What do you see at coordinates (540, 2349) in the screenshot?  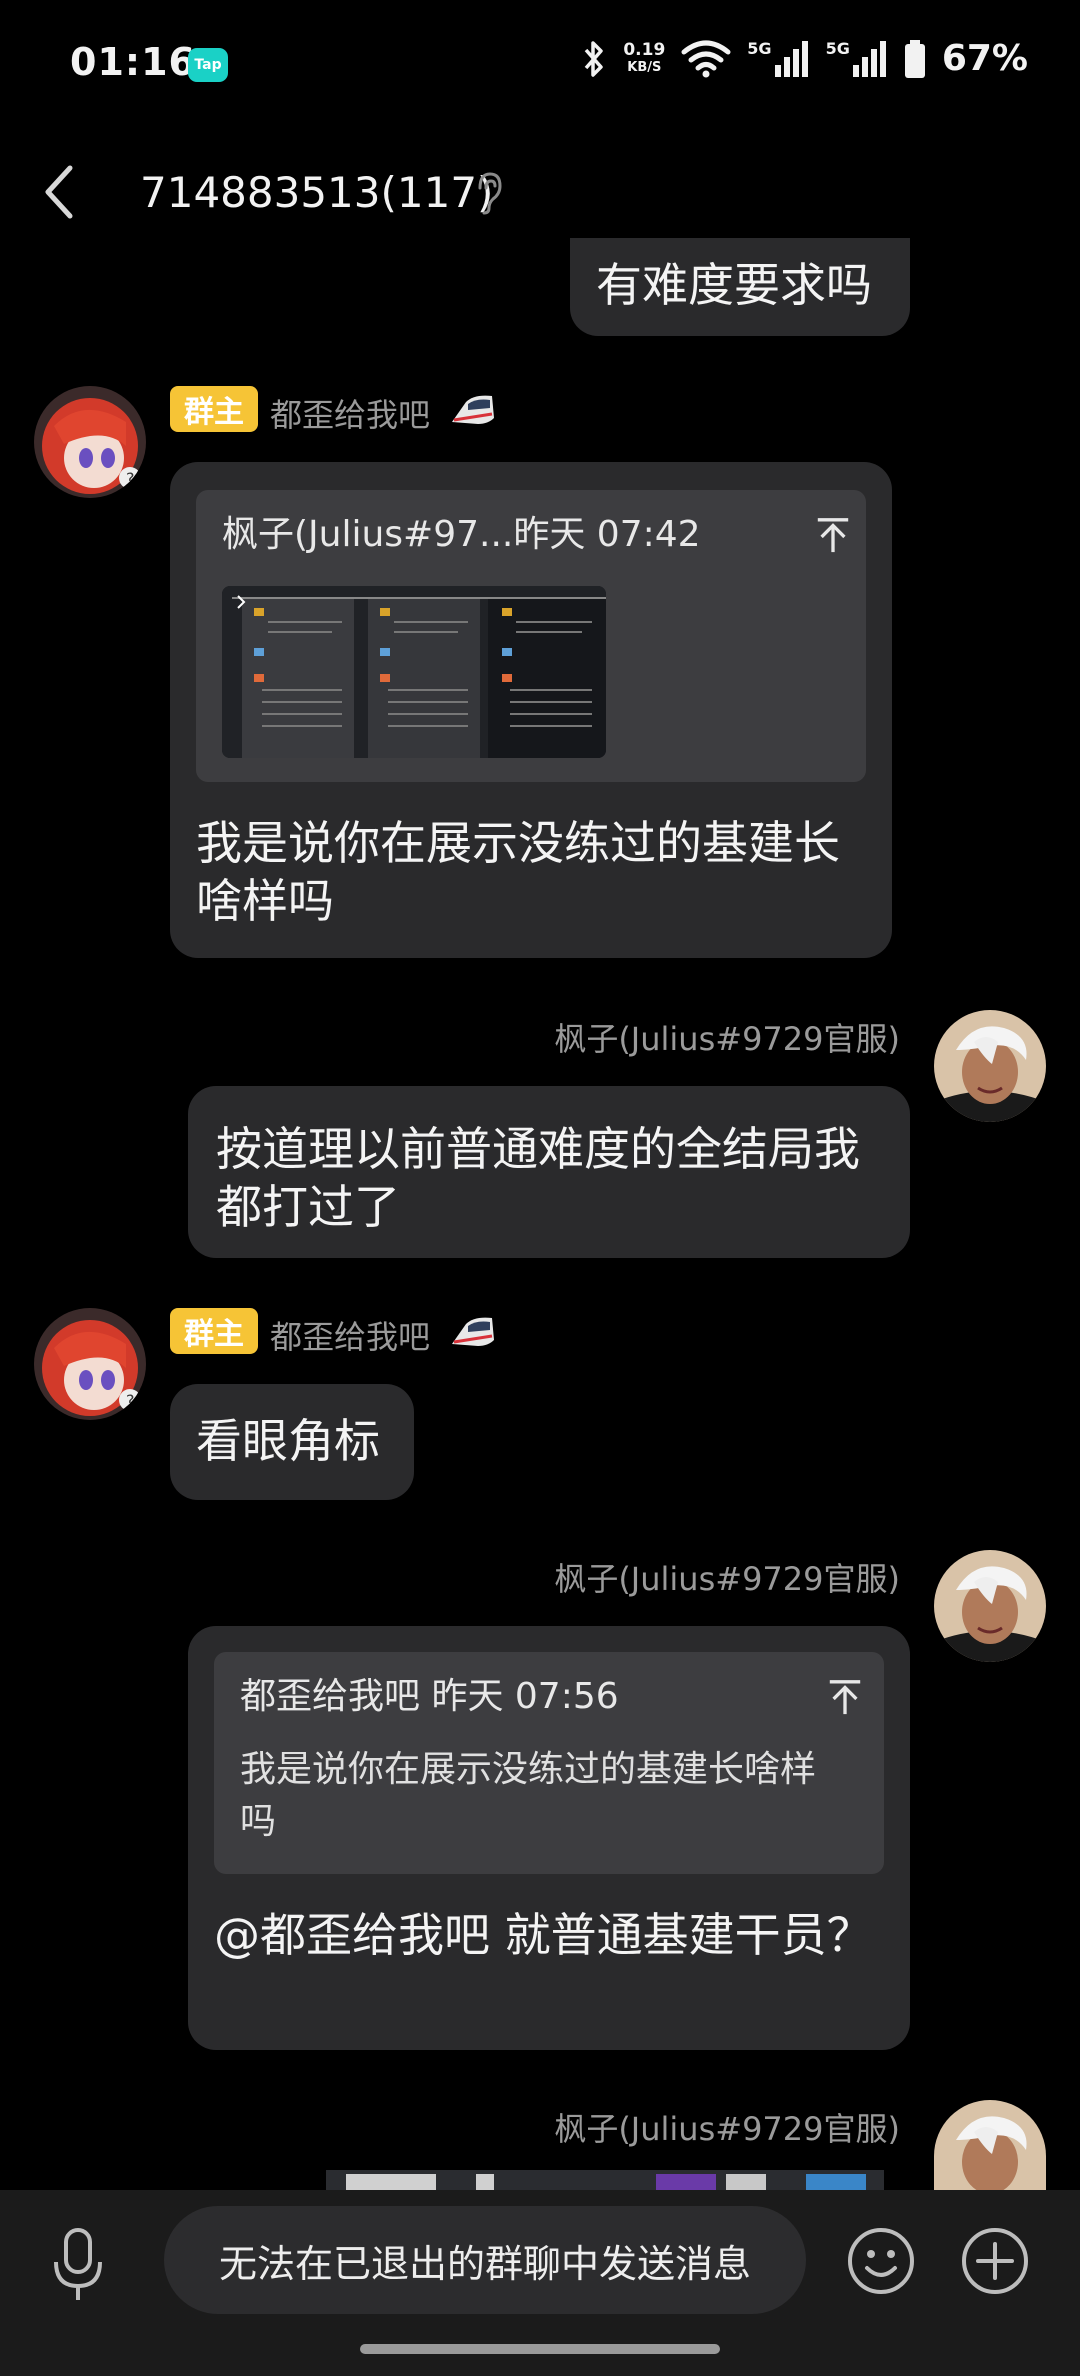 I see `home-indicator` at bounding box center [540, 2349].